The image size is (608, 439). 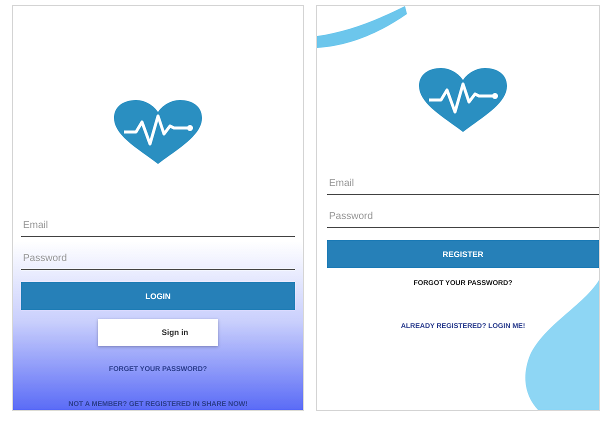 I want to click on register-button: REGISTER, so click(x=463, y=254).